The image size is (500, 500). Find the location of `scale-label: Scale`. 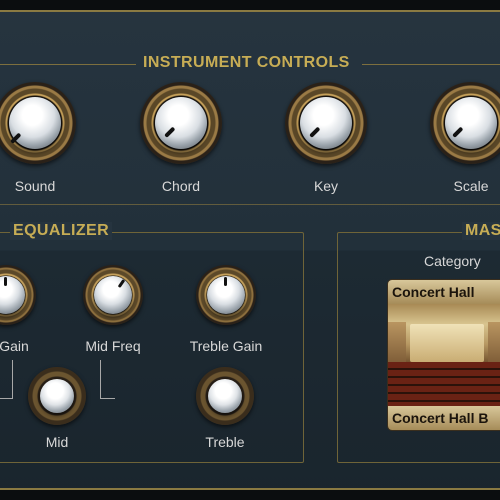

scale-label: Scale is located at coordinates (471, 186).